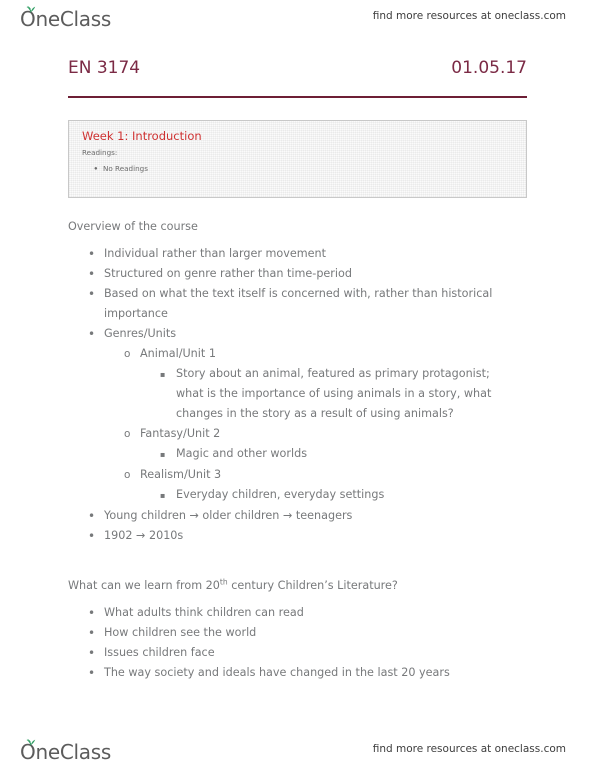  Describe the element at coordinates (144, 585) in the screenshot. I see `section-heading-text: What can we learn from 20` at that location.